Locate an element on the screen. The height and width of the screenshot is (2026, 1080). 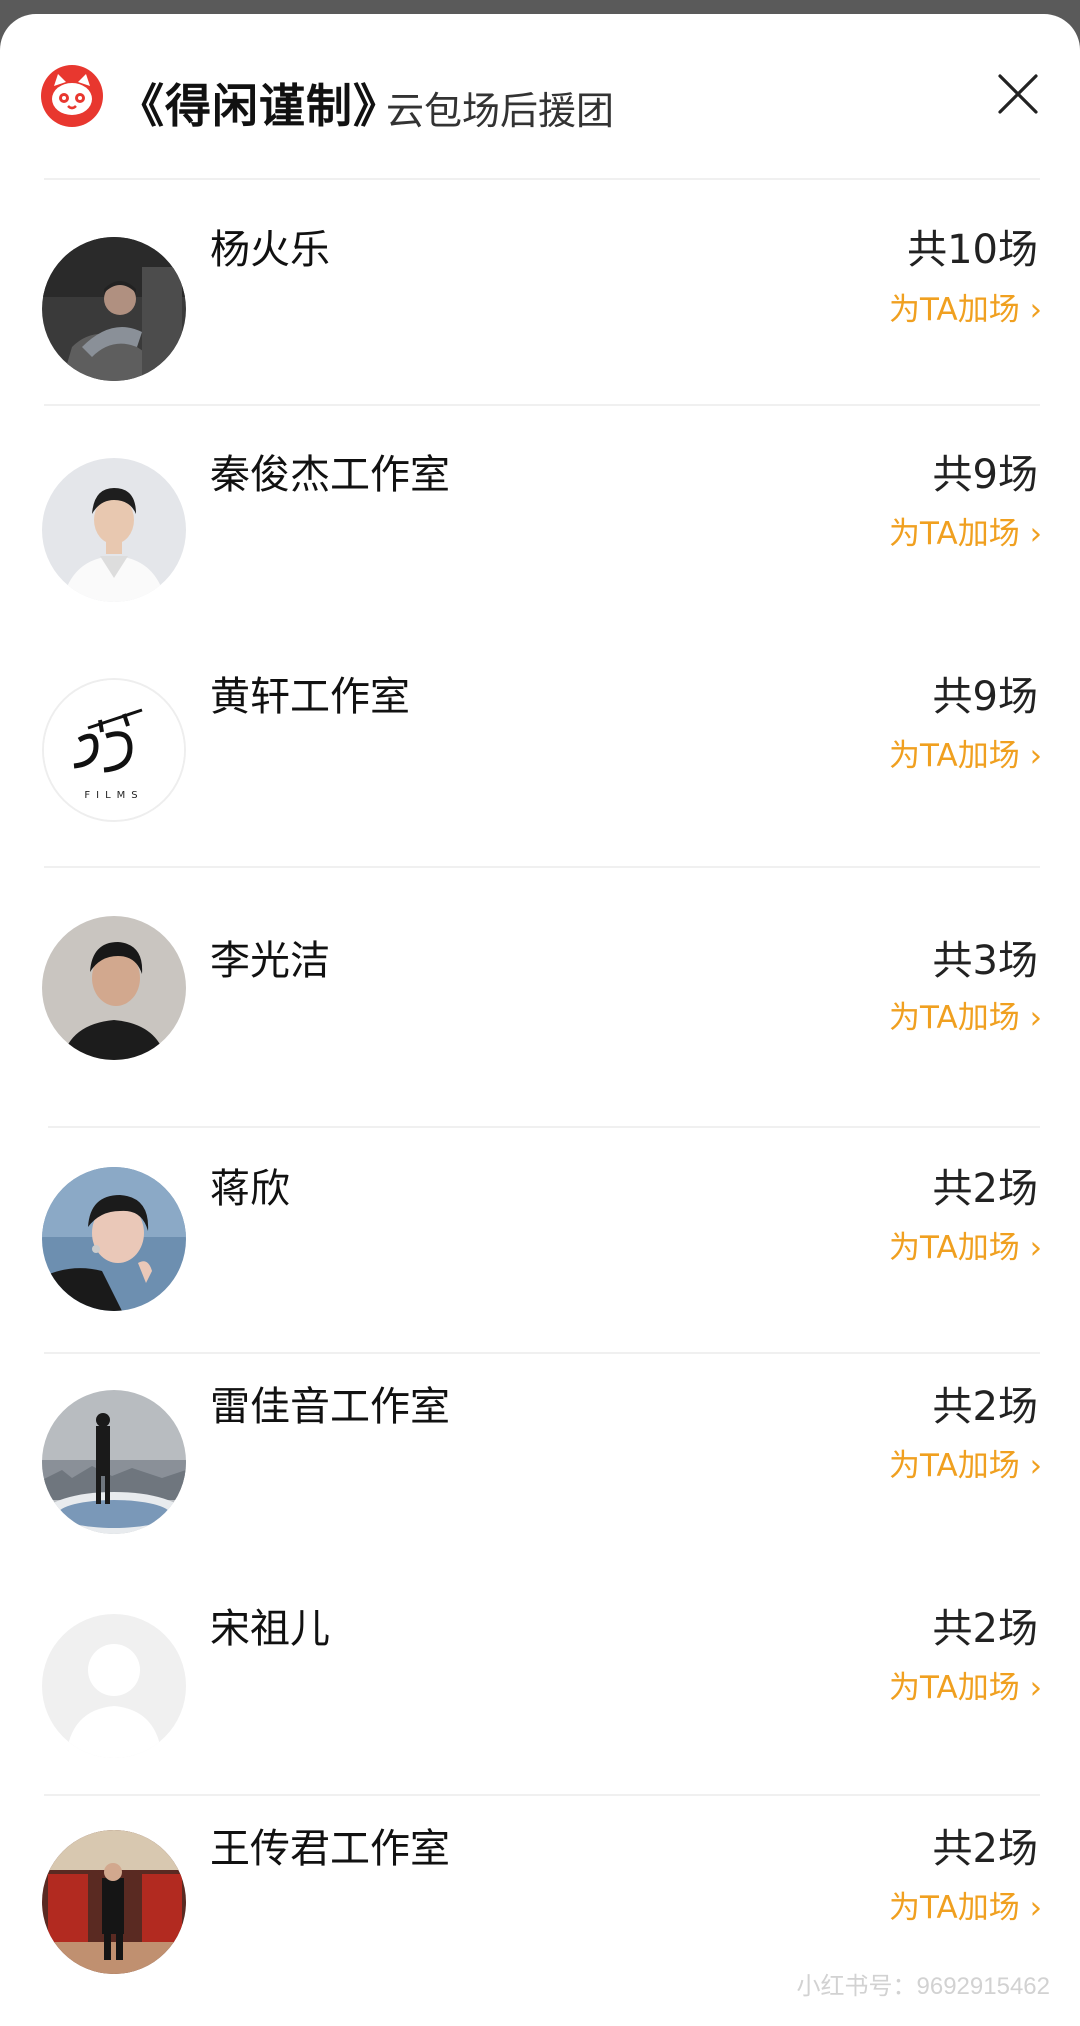
default-avatar is located at coordinates (114, 1686).